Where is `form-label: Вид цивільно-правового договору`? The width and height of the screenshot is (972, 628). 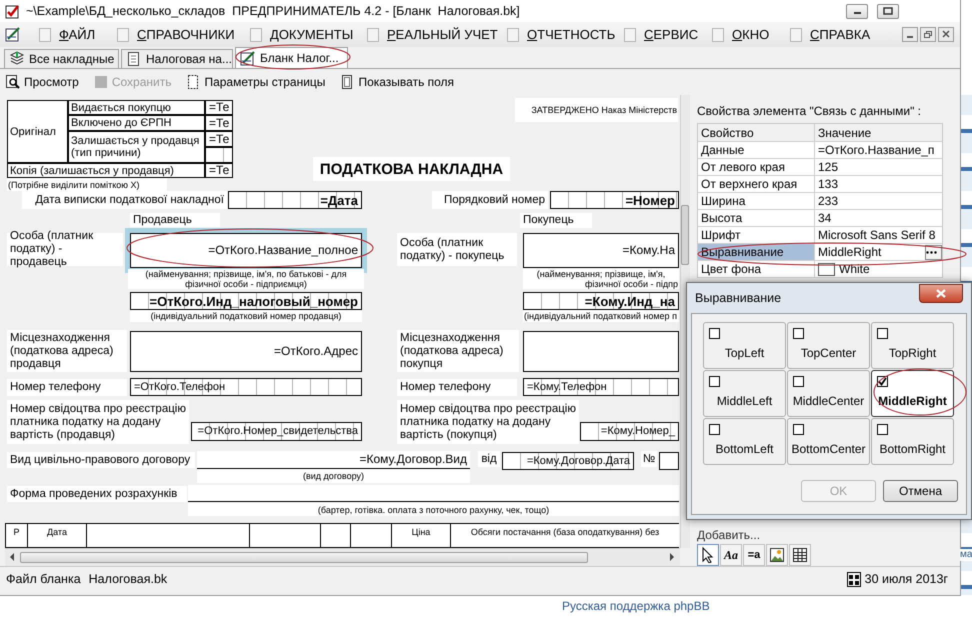 form-label: Вид цивільно-правового договору is located at coordinates (101, 460).